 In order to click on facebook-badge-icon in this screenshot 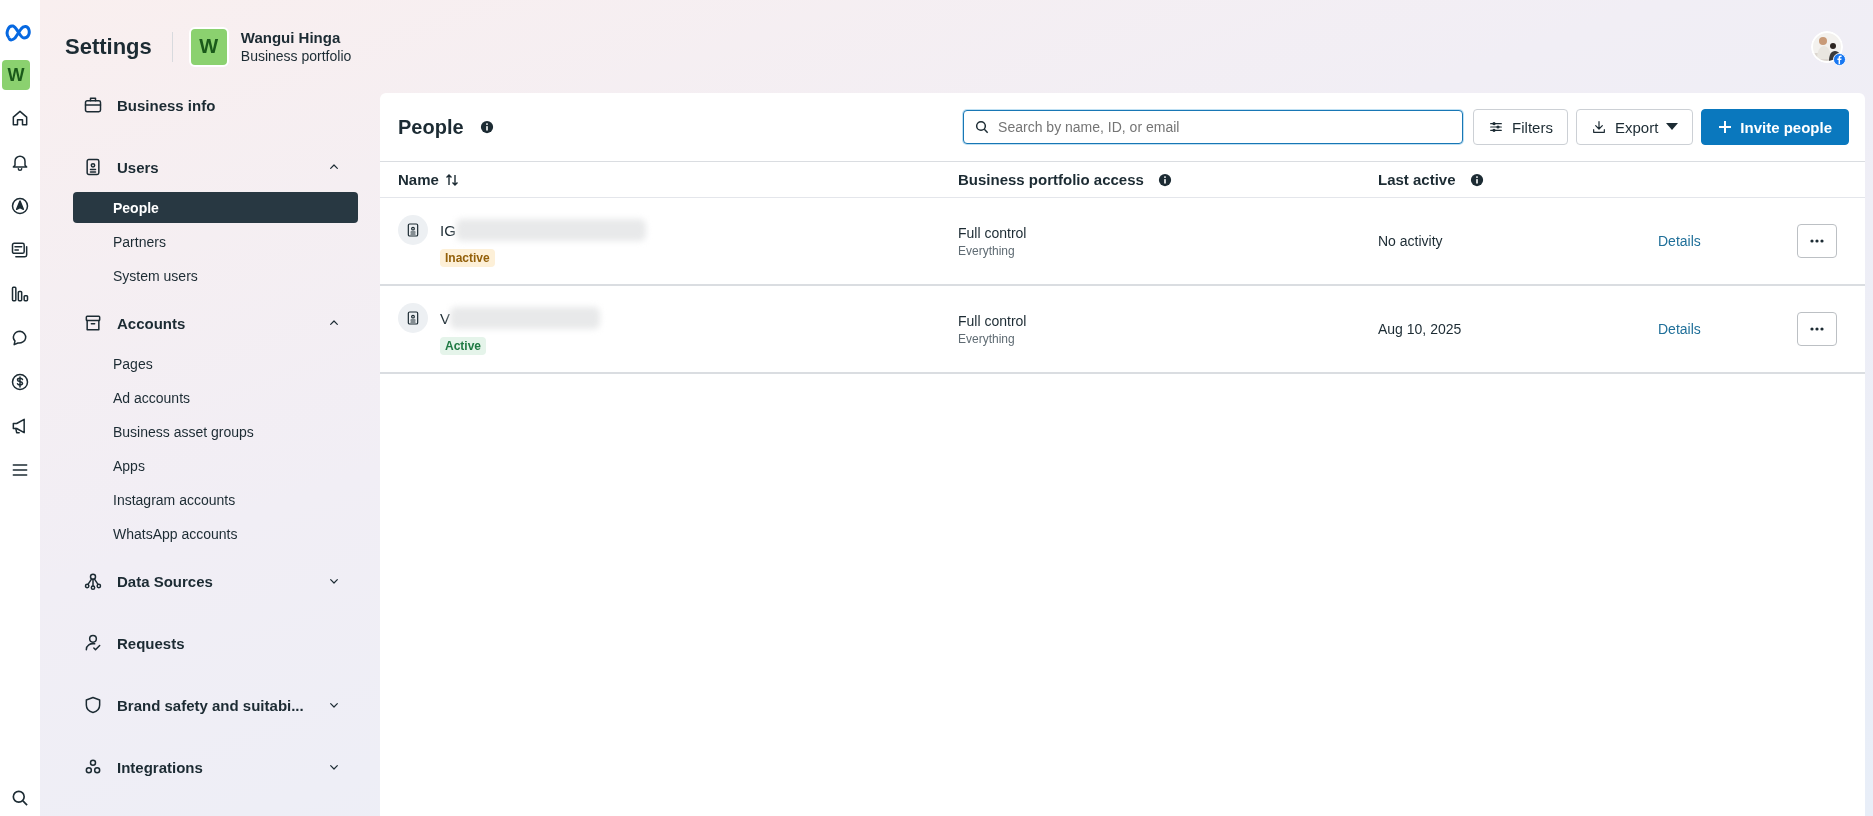, I will do `click(1839, 59)`.